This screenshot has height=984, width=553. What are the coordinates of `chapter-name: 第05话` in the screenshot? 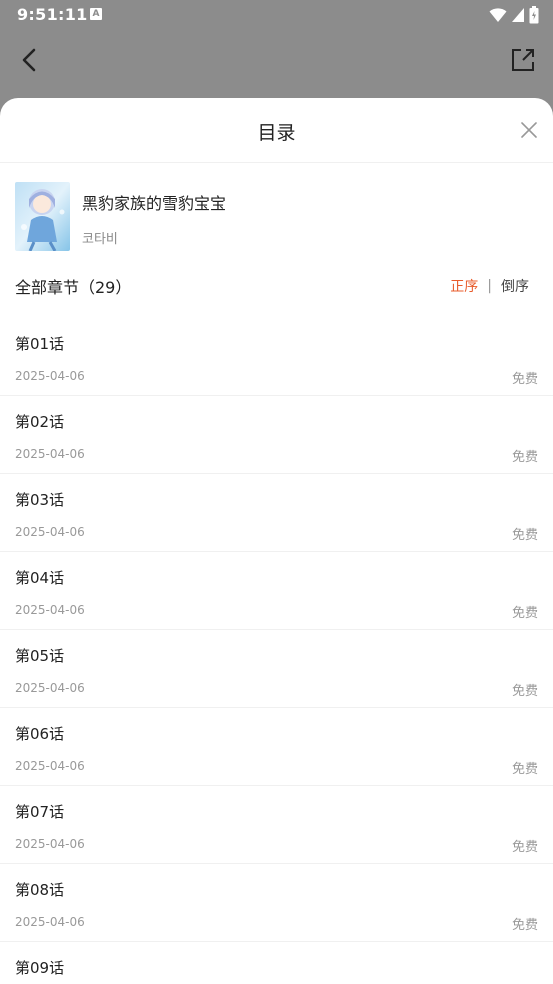 It's located at (40, 656).